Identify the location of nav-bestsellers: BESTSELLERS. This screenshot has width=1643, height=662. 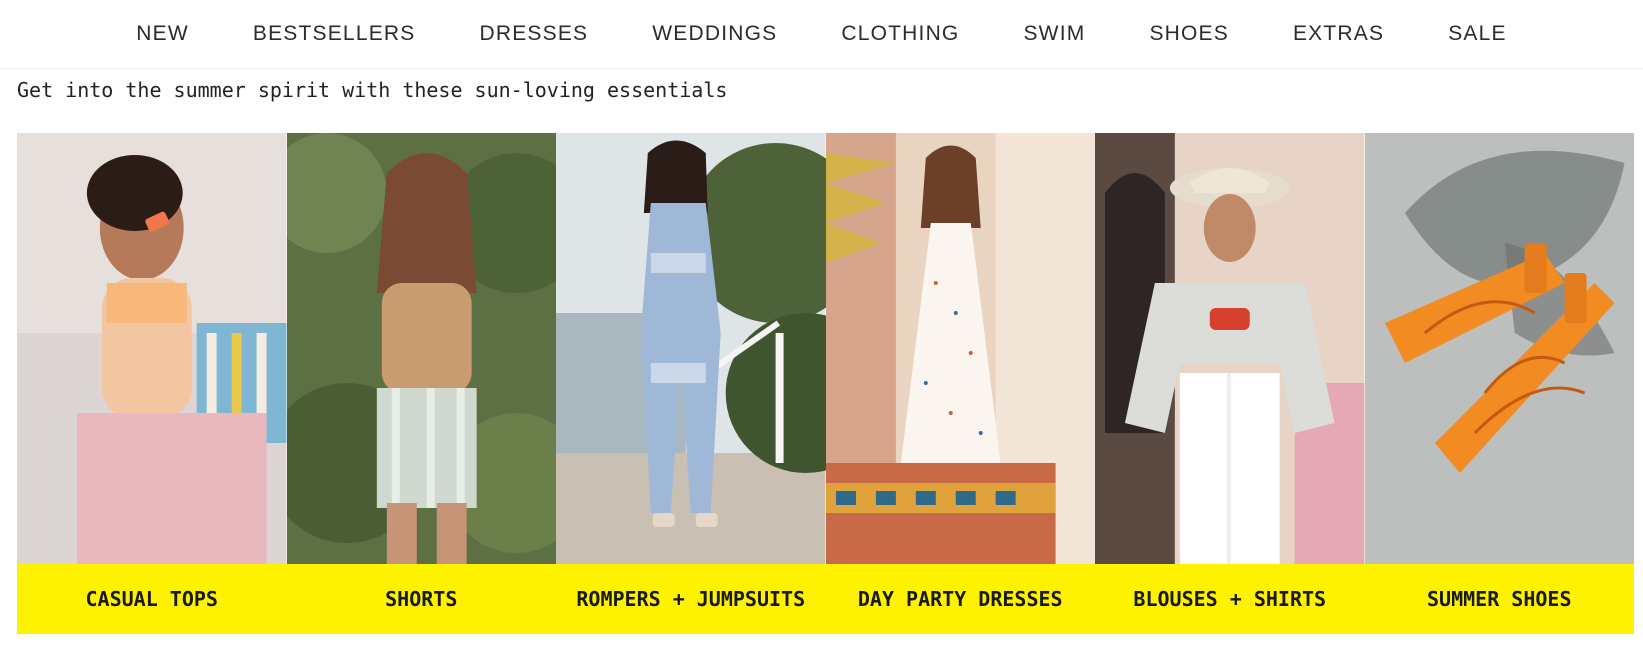
(334, 34).